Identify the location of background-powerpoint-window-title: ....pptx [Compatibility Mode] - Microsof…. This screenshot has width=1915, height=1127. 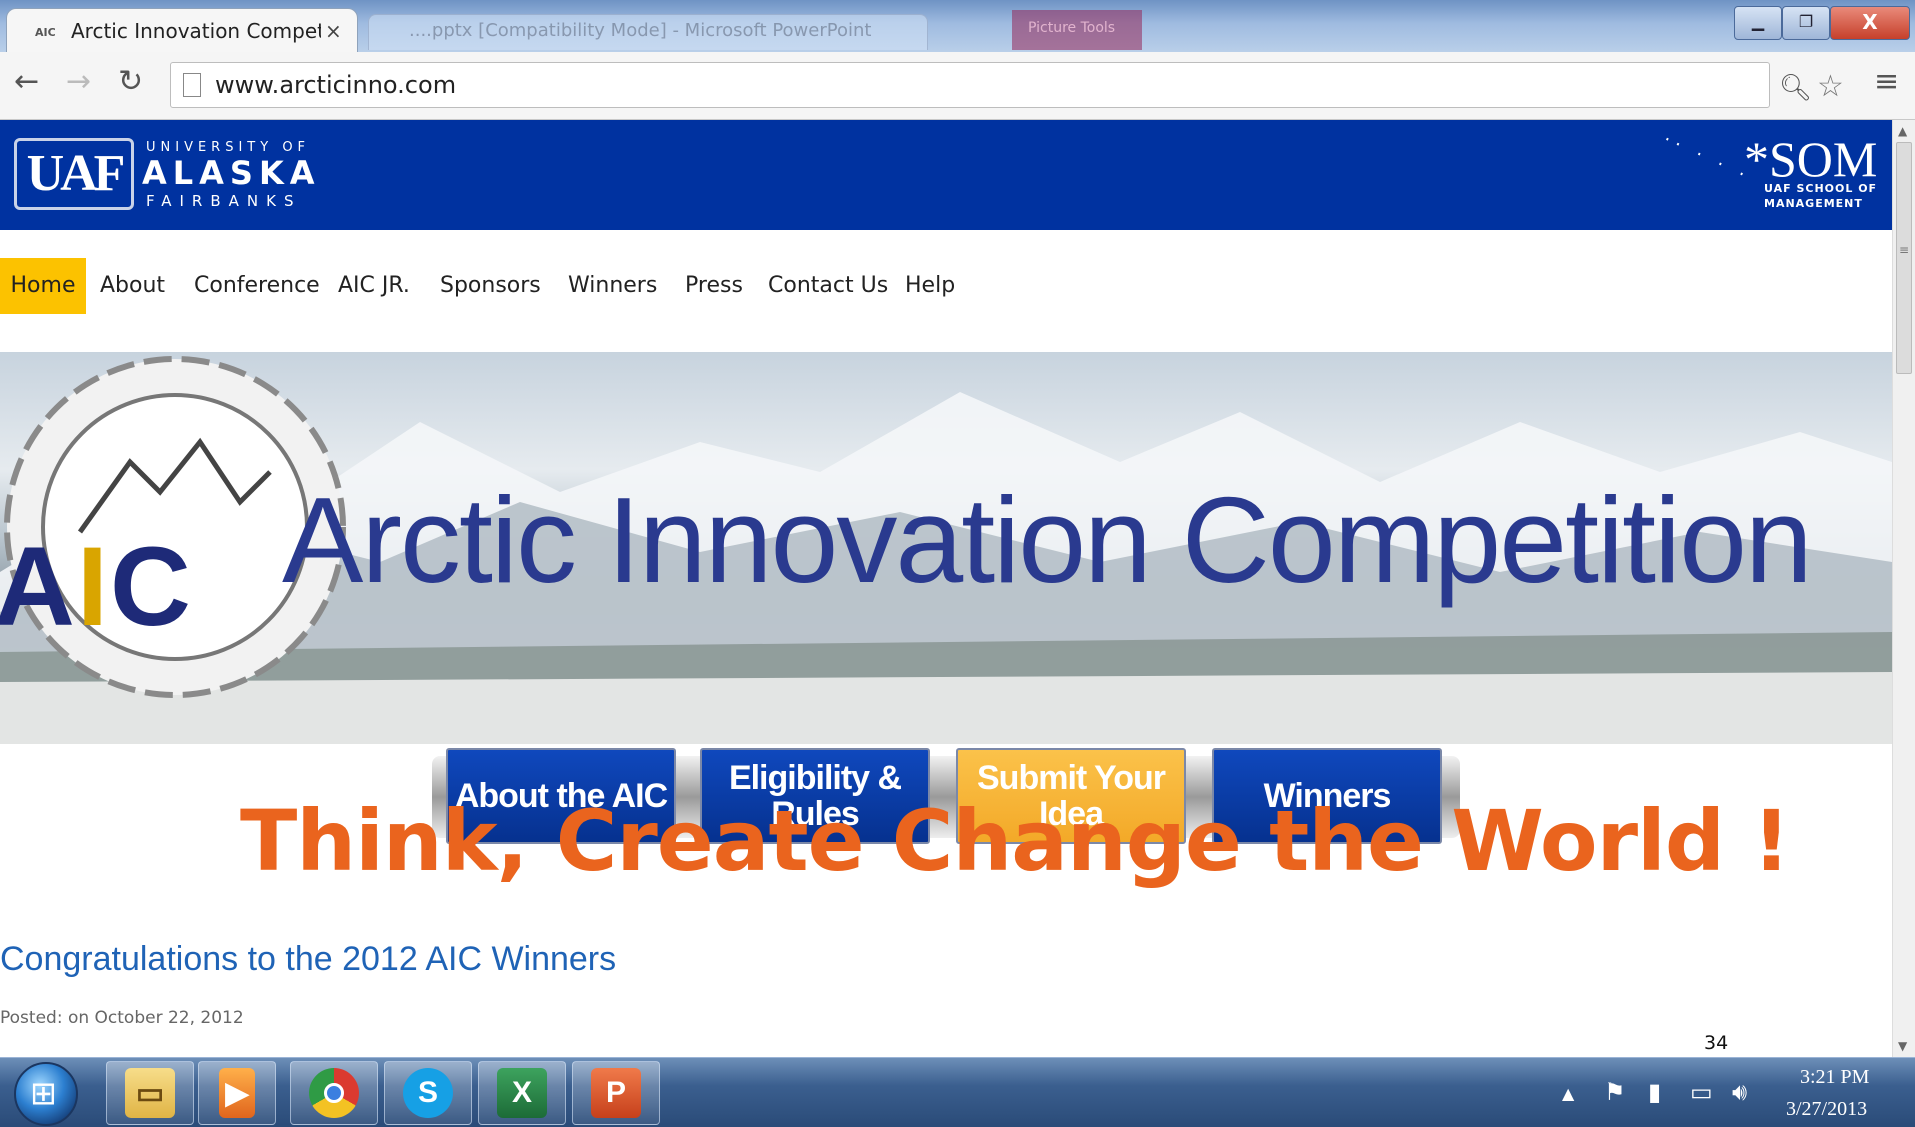
(648, 32).